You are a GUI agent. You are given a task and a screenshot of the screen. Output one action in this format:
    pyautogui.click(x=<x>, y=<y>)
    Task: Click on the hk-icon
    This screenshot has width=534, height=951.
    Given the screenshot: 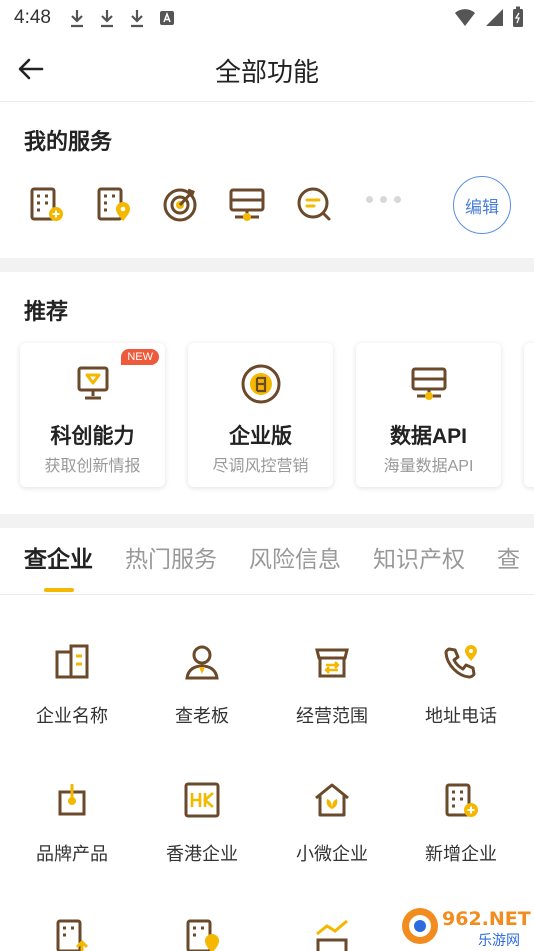 What is the action you would take?
    pyautogui.click(x=202, y=800)
    